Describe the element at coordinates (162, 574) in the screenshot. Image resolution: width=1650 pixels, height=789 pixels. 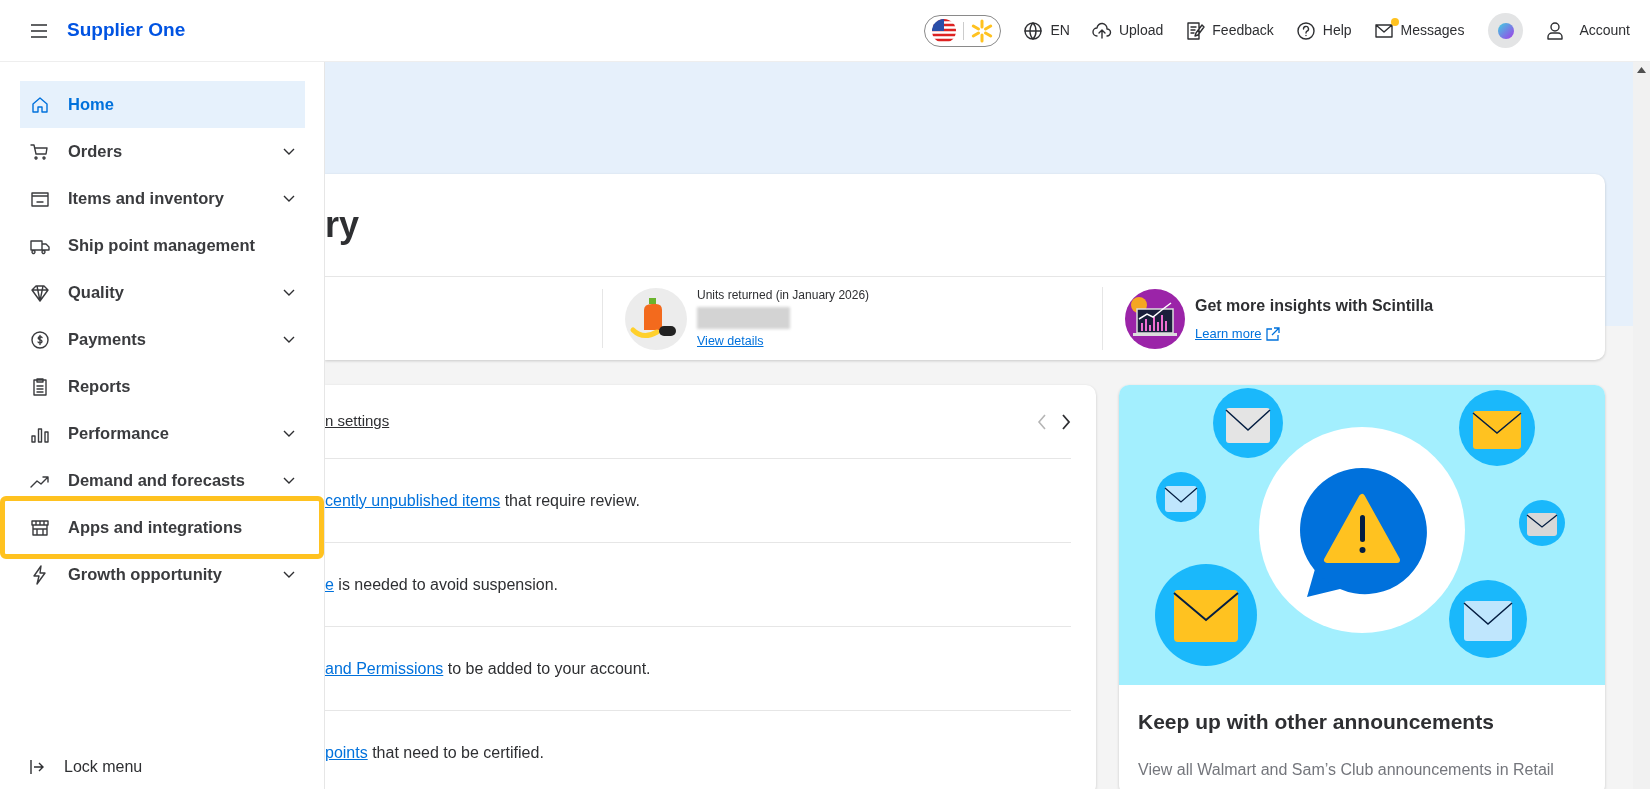
I see `sidebar-item: Growth opportunity` at that location.